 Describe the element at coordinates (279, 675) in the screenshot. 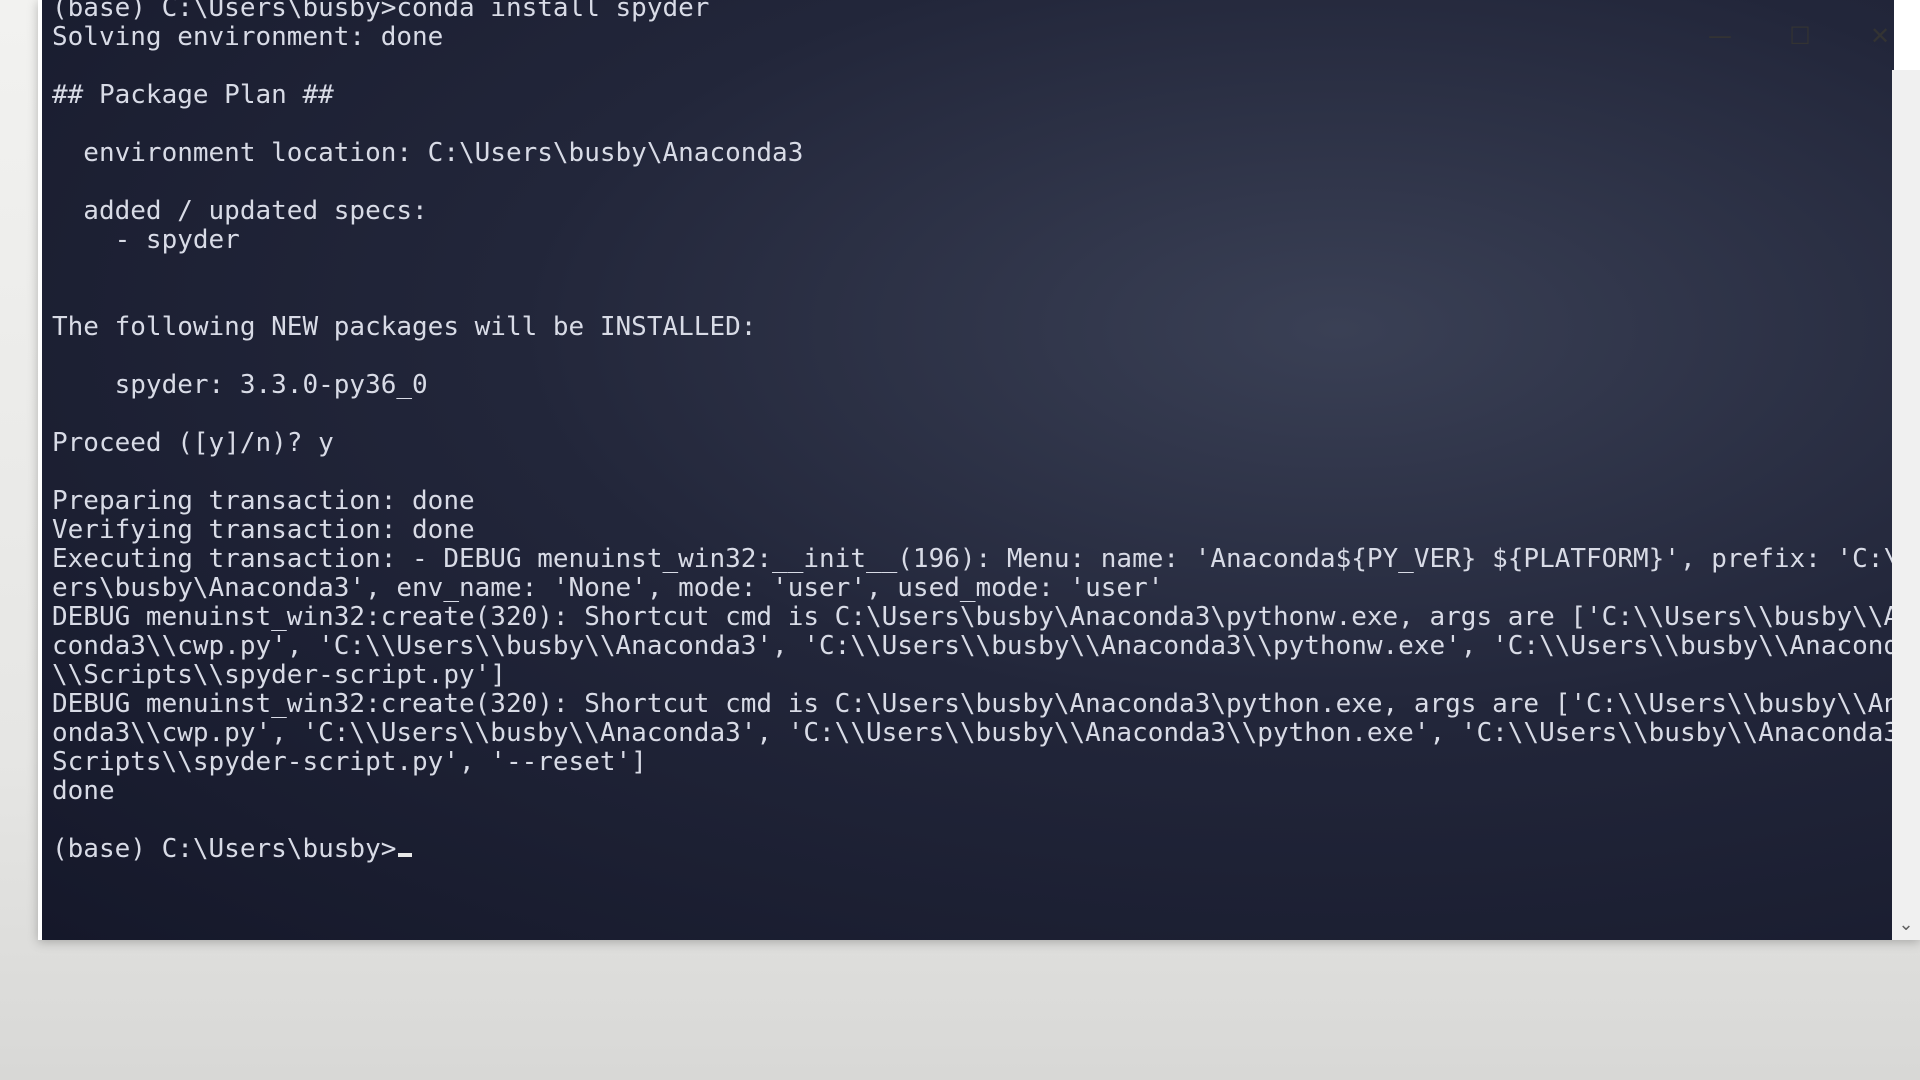

I see `console-line: \\Scripts\\spyder-script.py']` at that location.